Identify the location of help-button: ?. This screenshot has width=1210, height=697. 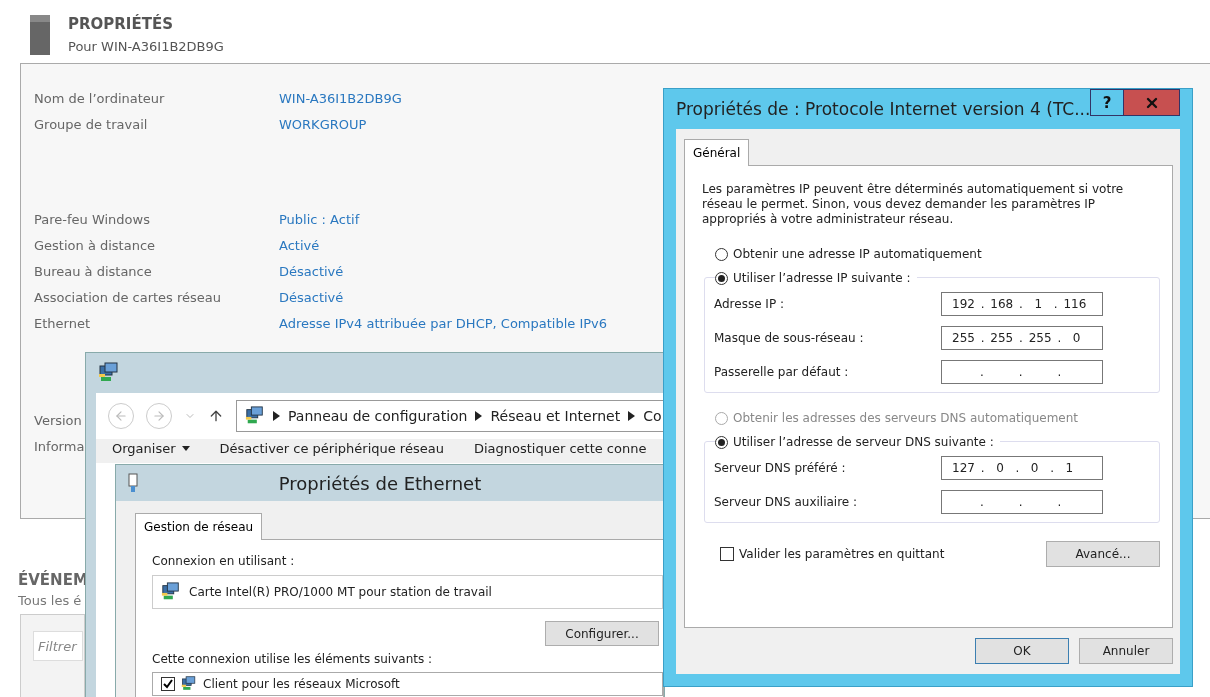
(1107, 102).